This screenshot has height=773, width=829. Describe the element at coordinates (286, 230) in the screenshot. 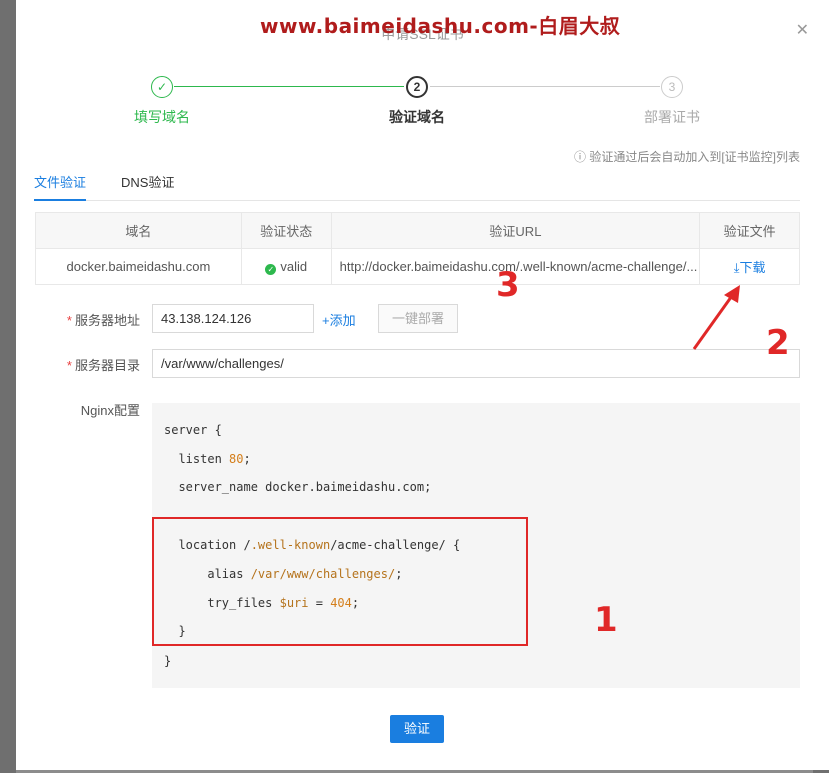

I see `col-status: 验证状态` at that location.